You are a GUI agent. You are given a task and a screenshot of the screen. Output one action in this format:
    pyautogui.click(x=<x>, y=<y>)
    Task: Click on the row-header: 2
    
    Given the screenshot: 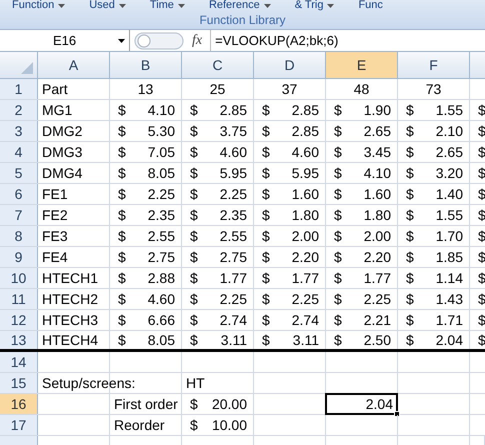 What is the action you would take?
    pyautogui.click(x=19, y=110)
    